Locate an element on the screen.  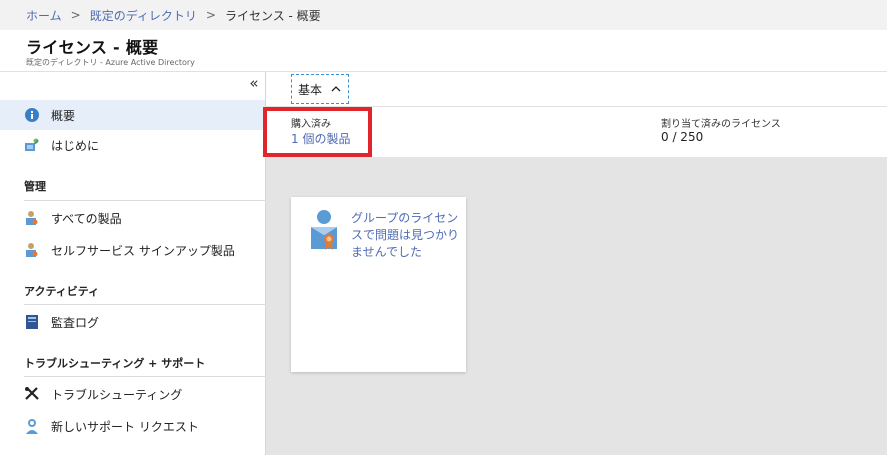
highlight-annotation-box is located at coordinates (317, 132).